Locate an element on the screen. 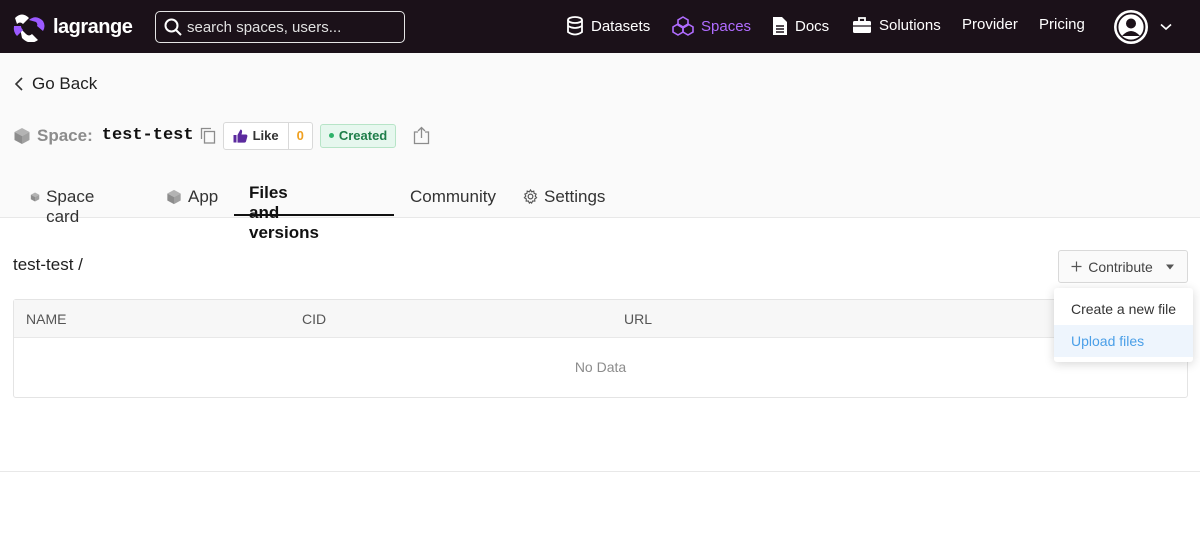 Image resolution: width=1200 pixels, height=536 pixels. active-tab-indicator is located at coordinates (314, 215).